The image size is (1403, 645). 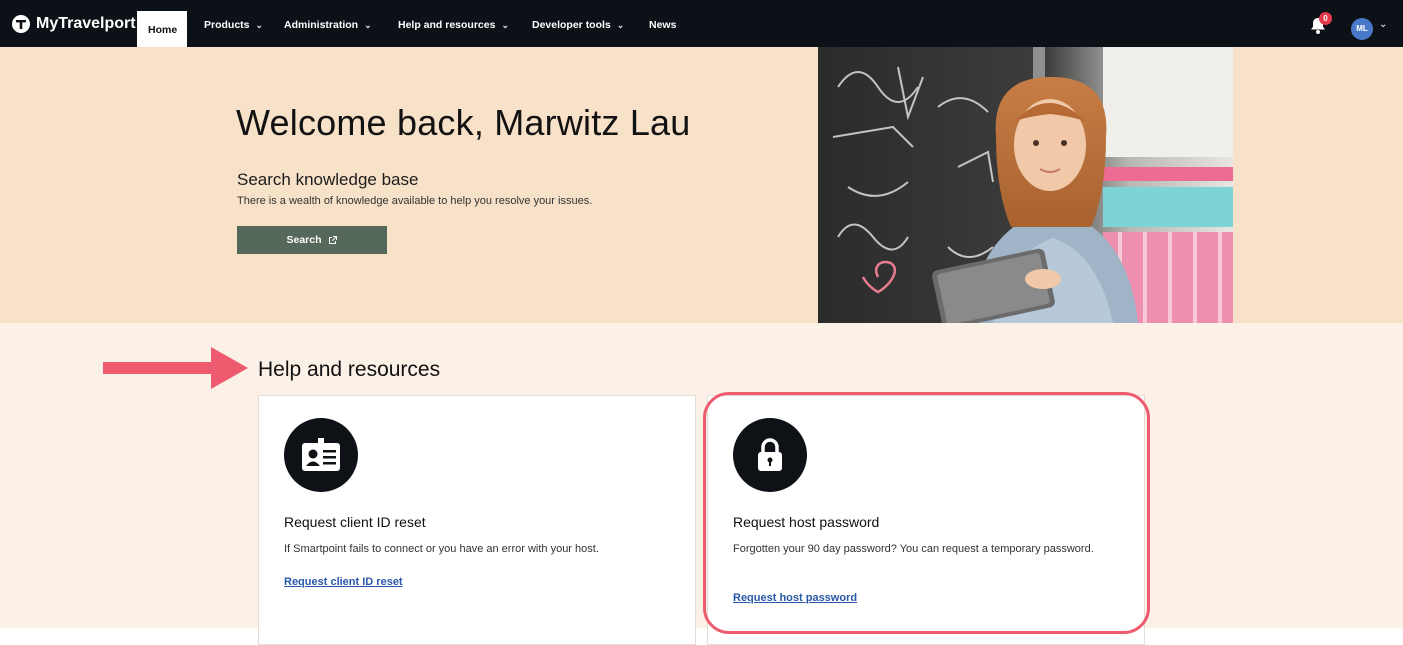 I want to click on nav-item-products: Products ⌄, so click(x=233, y=23).